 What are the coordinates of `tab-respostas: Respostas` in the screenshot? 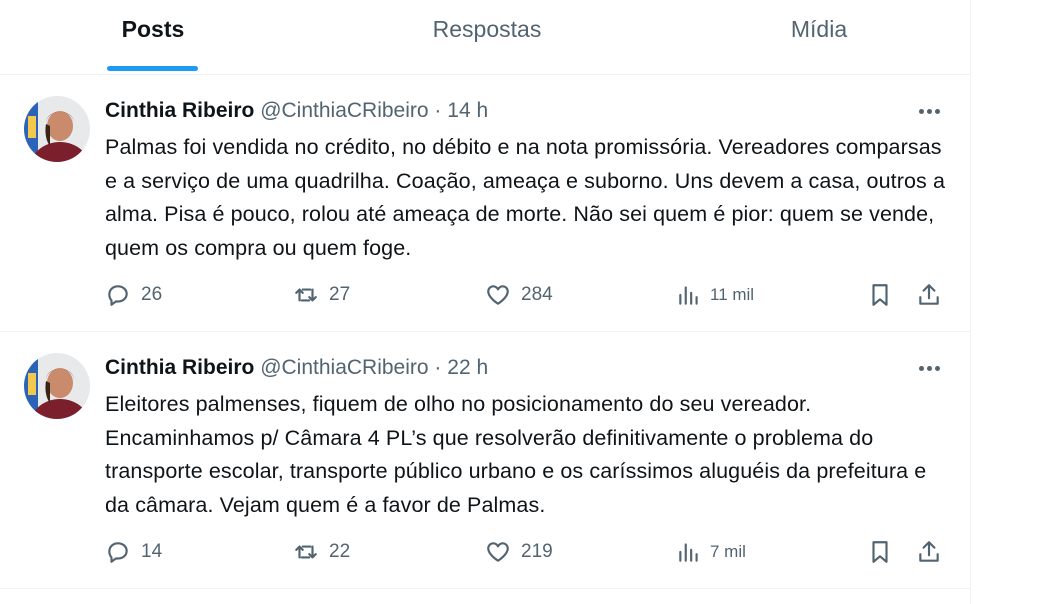 It's located at (487, 37).